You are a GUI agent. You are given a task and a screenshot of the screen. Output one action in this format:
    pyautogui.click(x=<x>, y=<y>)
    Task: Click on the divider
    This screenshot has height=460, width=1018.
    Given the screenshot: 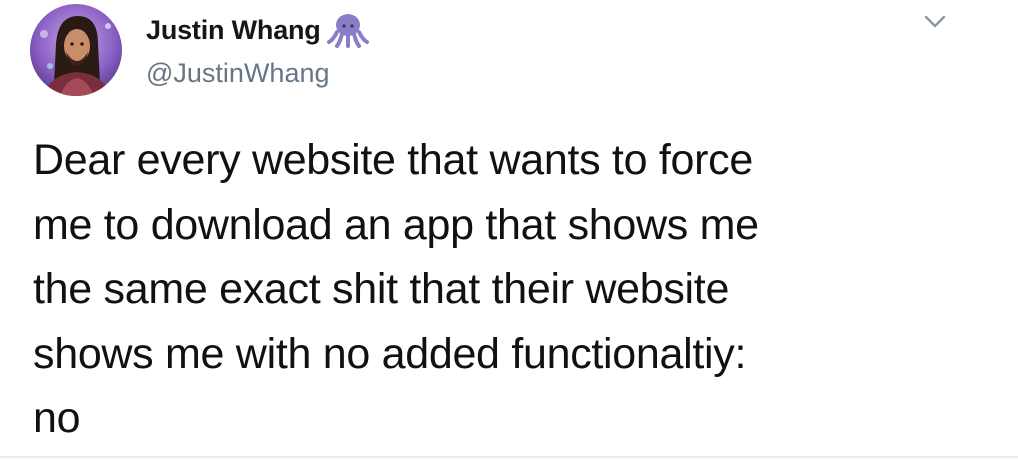 What is the action you would take?
    pyautogui.click(x=509, y=457)
    